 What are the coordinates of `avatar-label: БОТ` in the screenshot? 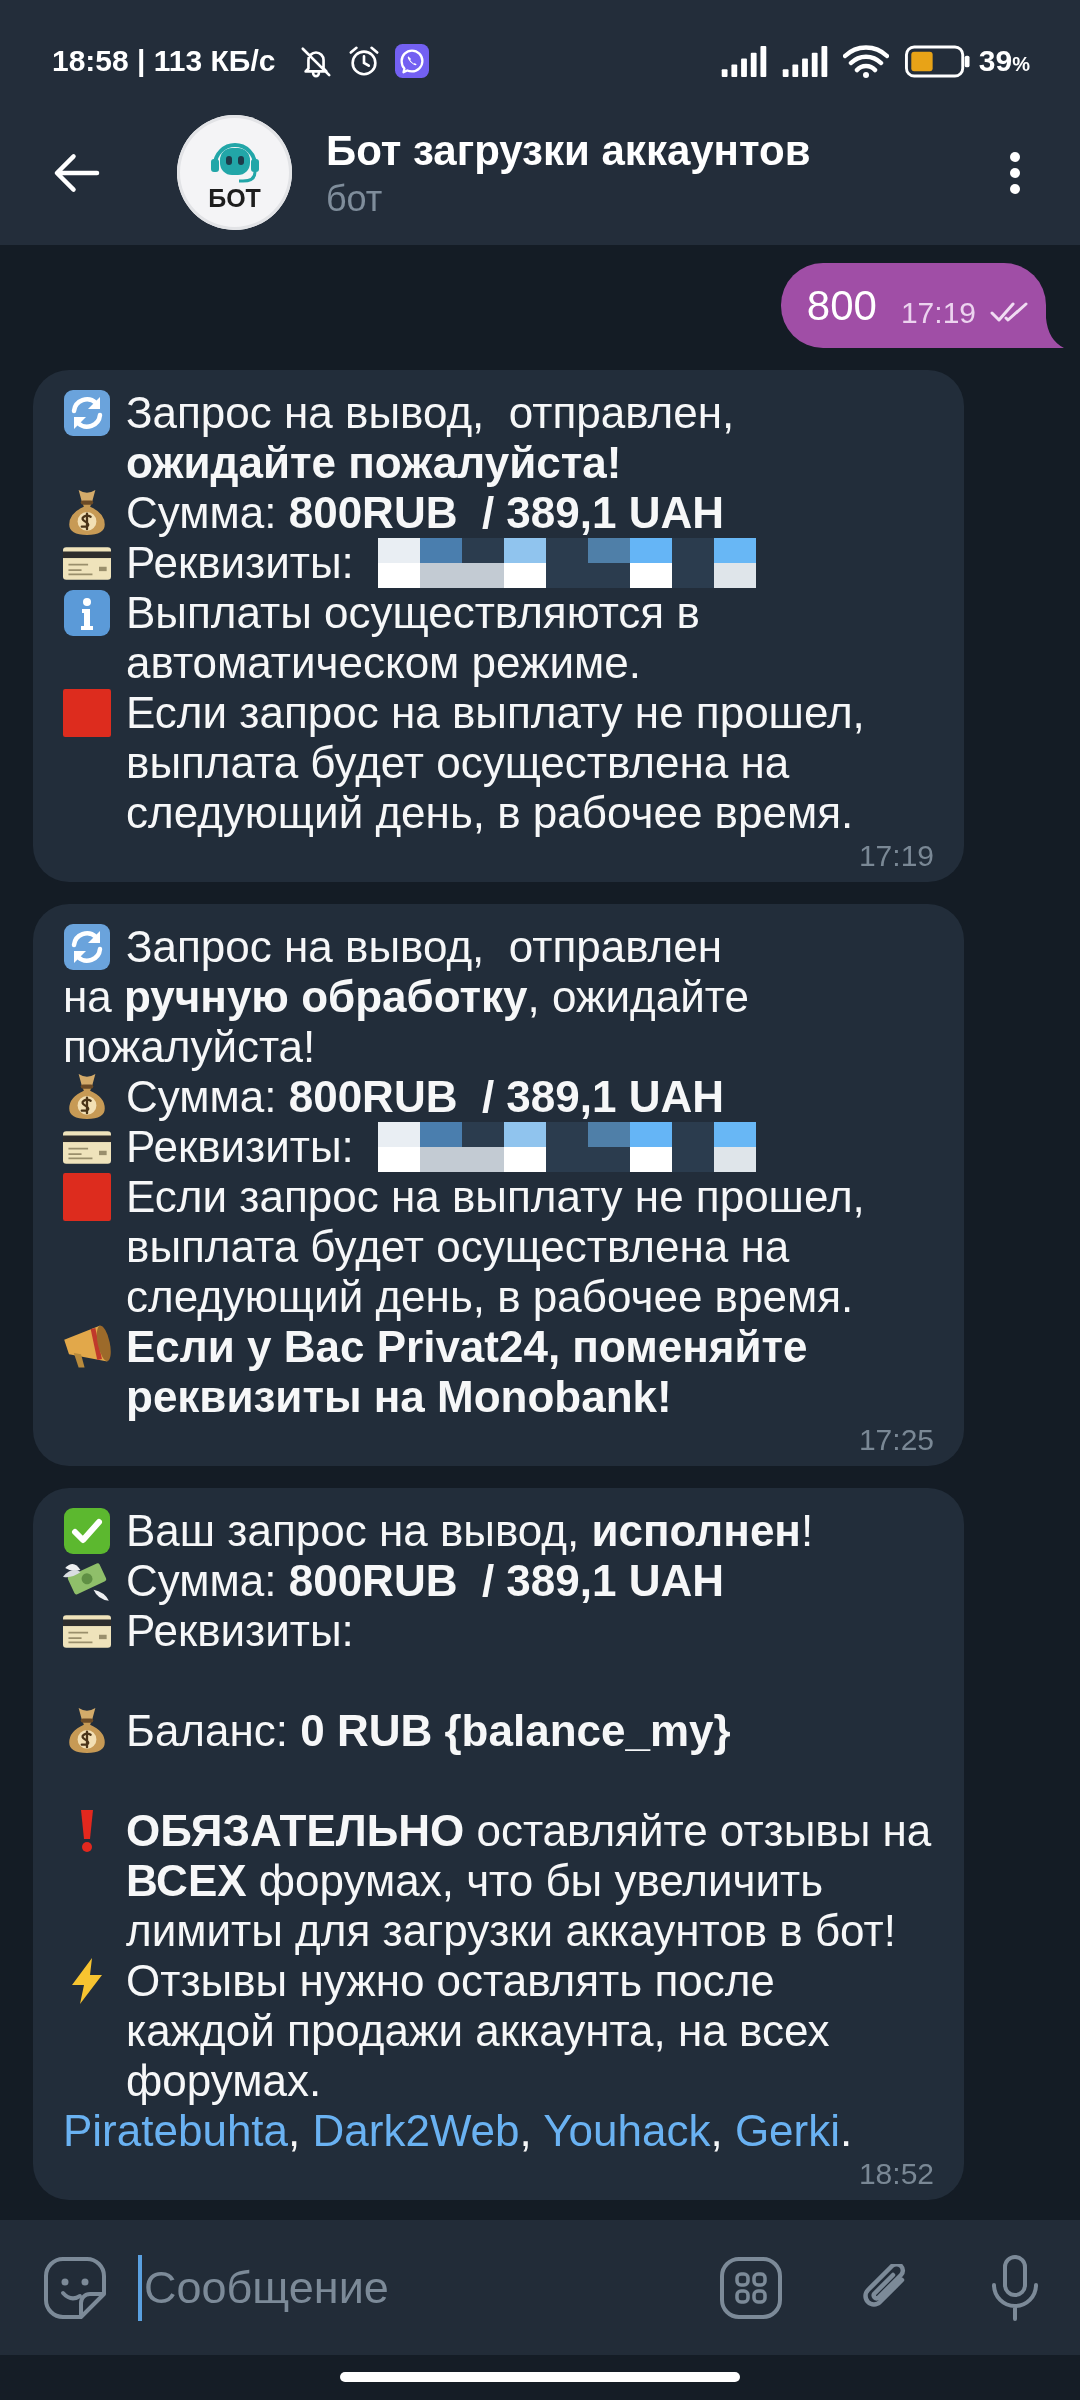 It's located at (234, 197).